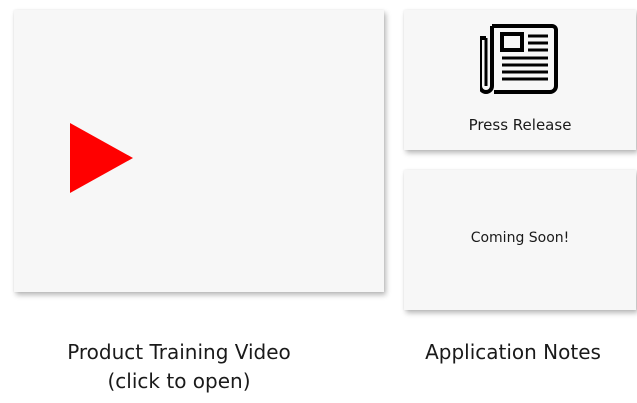 This screenshot has height=403, width=637. I want to click on product-training-video-caption: Product Training Video (click to open), so click(179, 367).